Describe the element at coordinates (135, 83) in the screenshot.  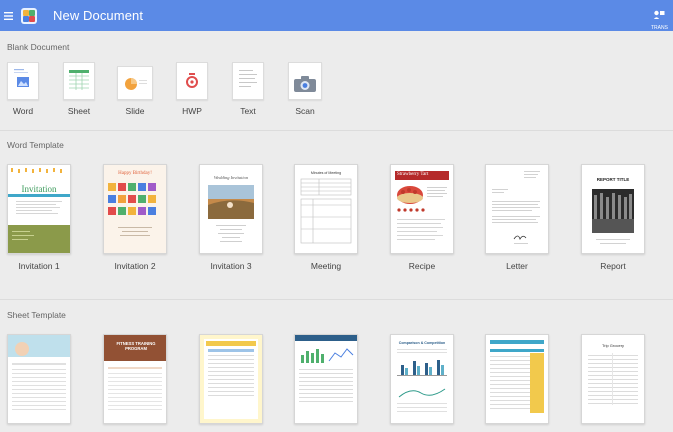
I see `slide-doc-icon` at that location.